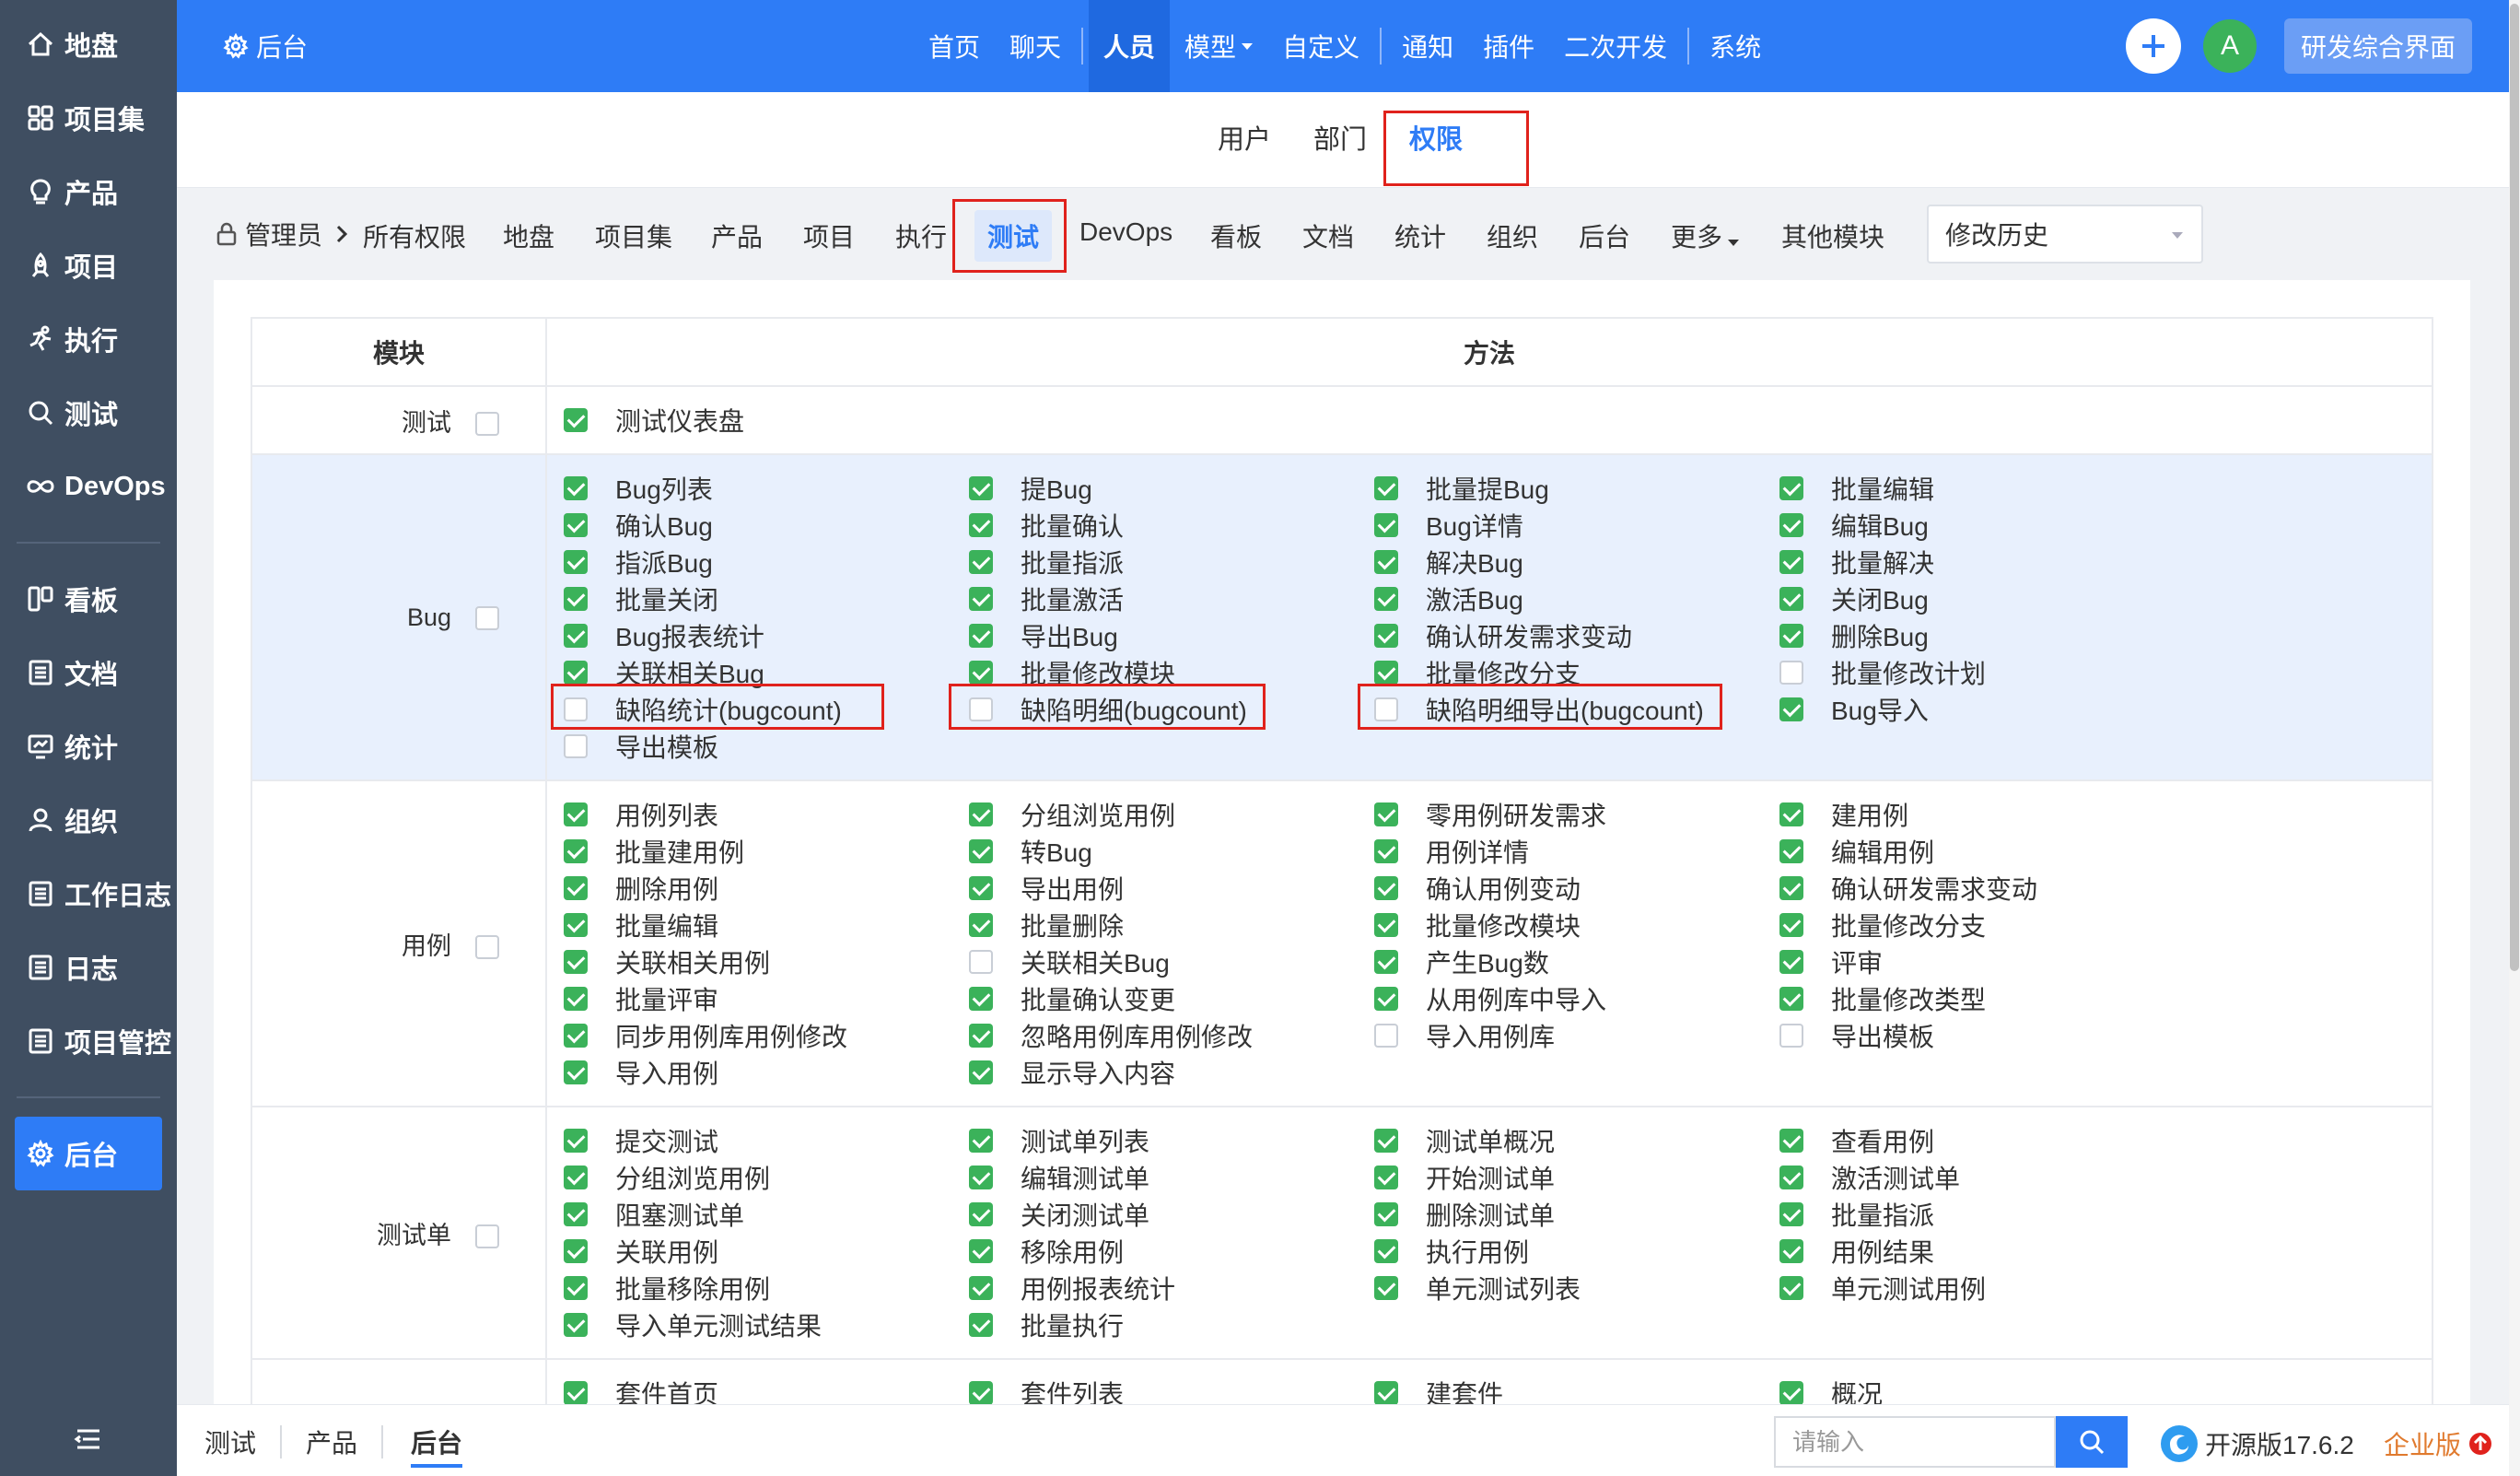  Describe the element at coordinates (766, 598) in the screenshot. I see `method-item: 批量关闭` at that location.